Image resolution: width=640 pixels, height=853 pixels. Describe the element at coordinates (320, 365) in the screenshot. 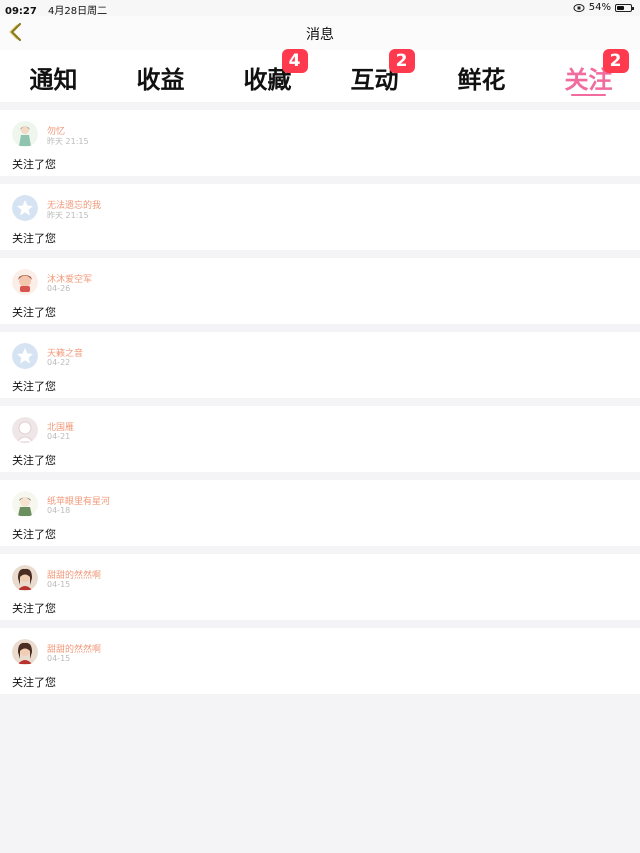

I see `list-item: 天籁之音 04-22 关注了您` at that location.